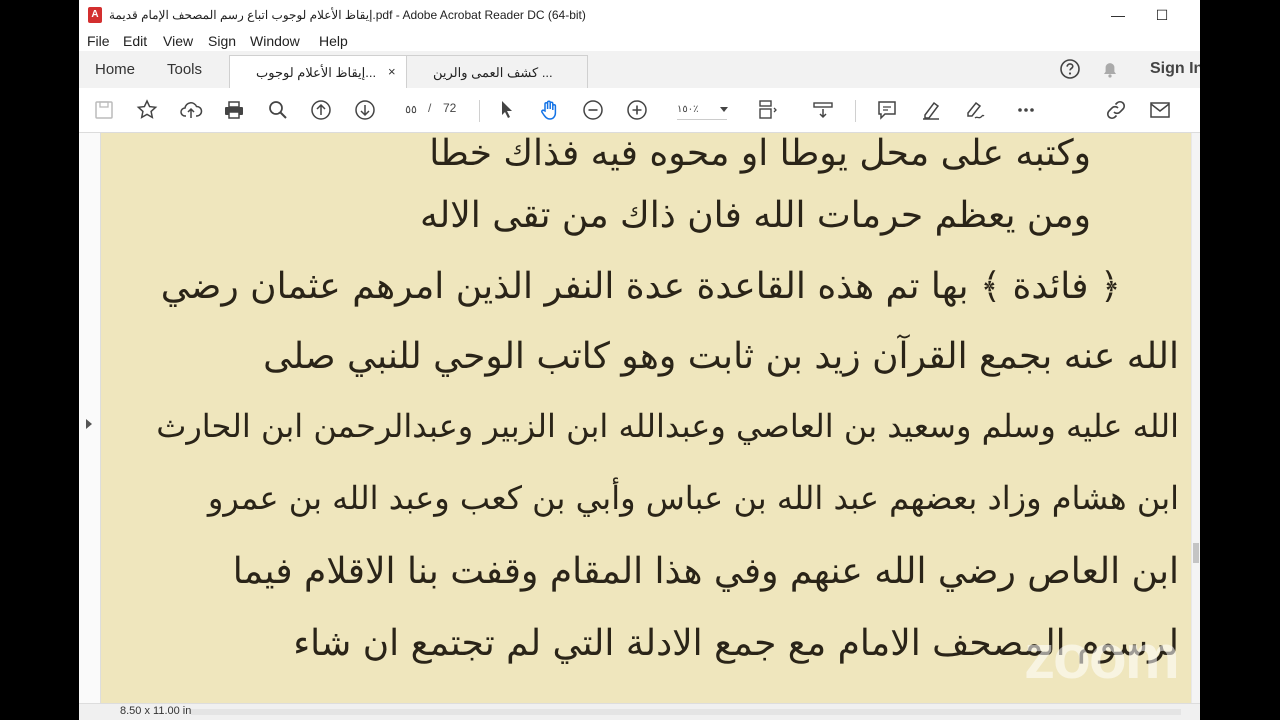 The width and height of the screenshot is (1280, 720). What do you see at coordinates (639, 41) in the screenshot?
I see `menu-bar: File Edit View Sign Window Help` at bounding box center [639, 41].